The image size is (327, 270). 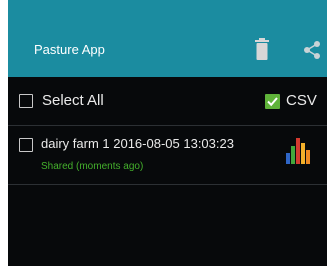 What do you see at coordinates (69, 49) in the screenshot?
I see `app-title: Pasture App` at bounding box center [69, 49].